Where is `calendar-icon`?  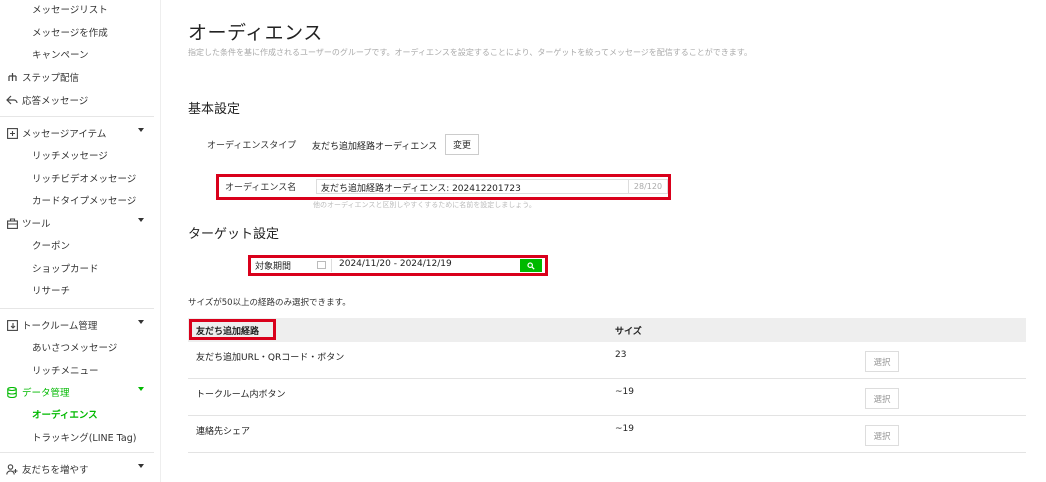 calendar-icon is located at coordinates (321, 265).